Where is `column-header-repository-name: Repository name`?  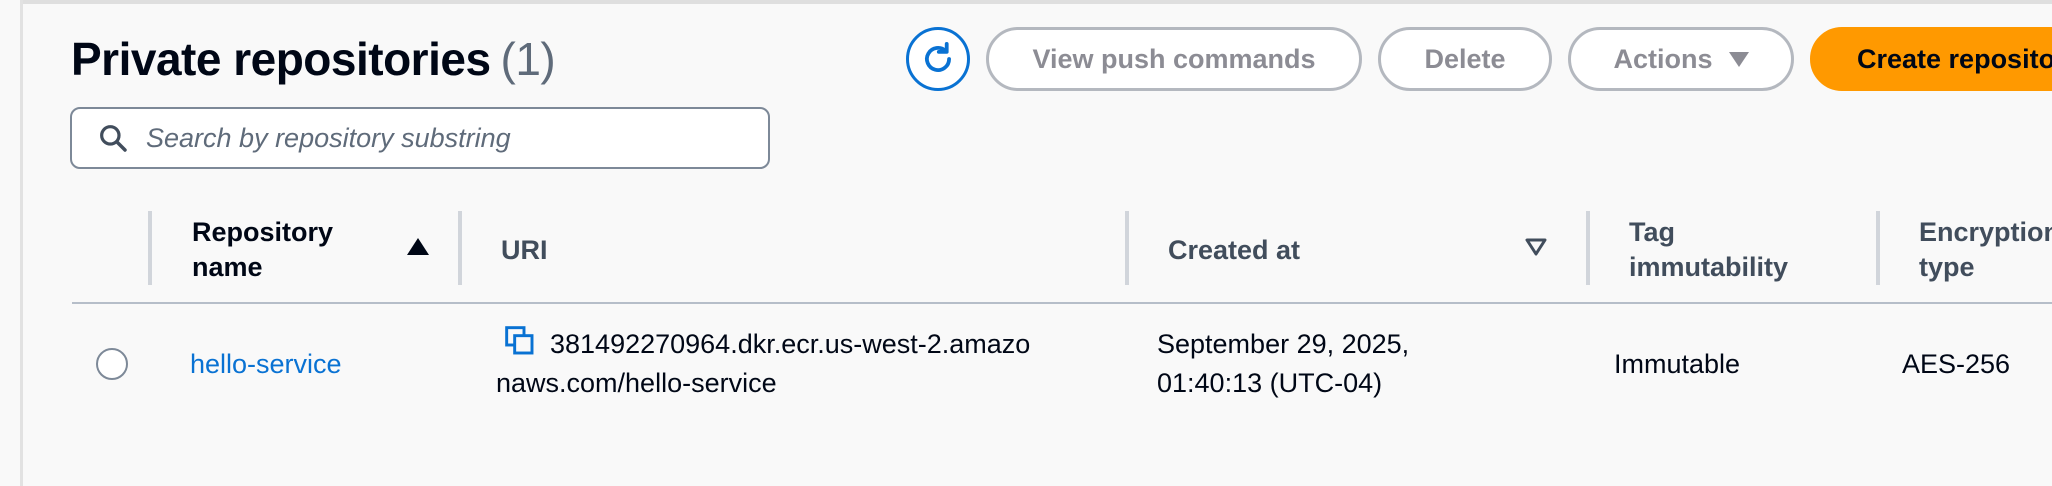
column-header-repository-name: Repository name is located at coordinates (282, 250).